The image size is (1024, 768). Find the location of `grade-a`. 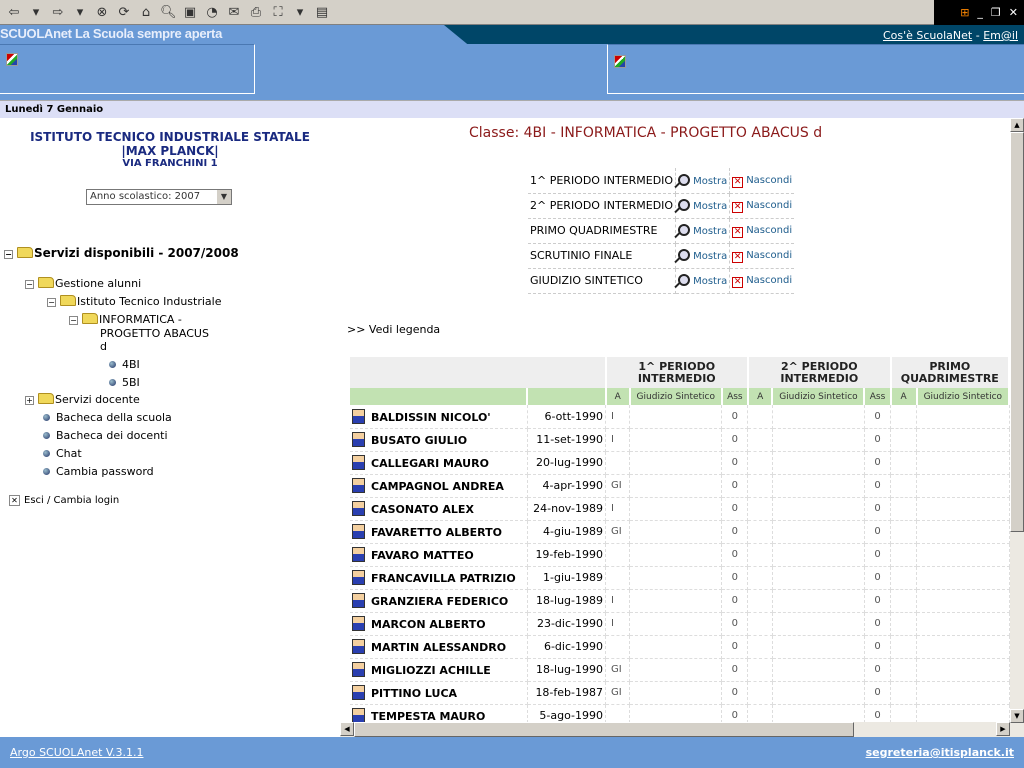

grade-a is located at coordinates (618, 555).